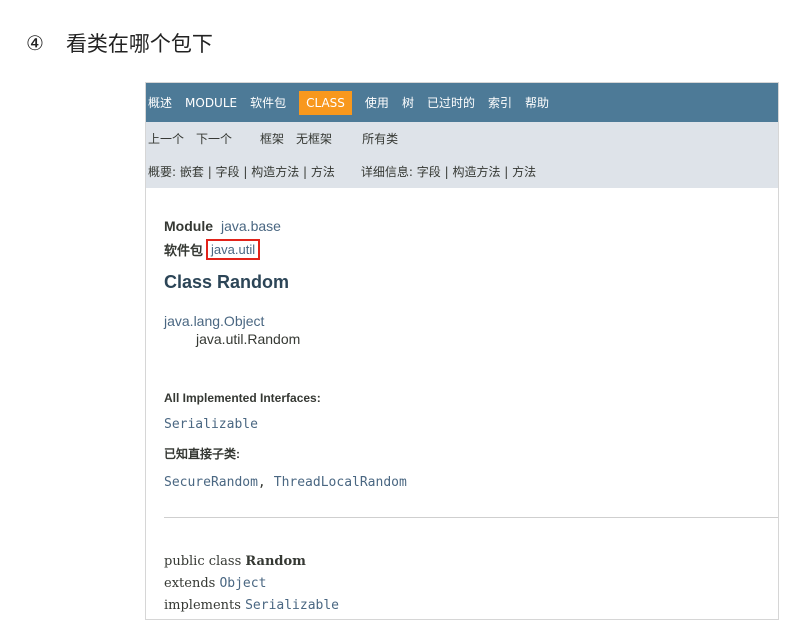 Image resolution: width=798 pixels, height=628 pixels. I want to click on package-link-highlighted: java.util, so click(233, 249).